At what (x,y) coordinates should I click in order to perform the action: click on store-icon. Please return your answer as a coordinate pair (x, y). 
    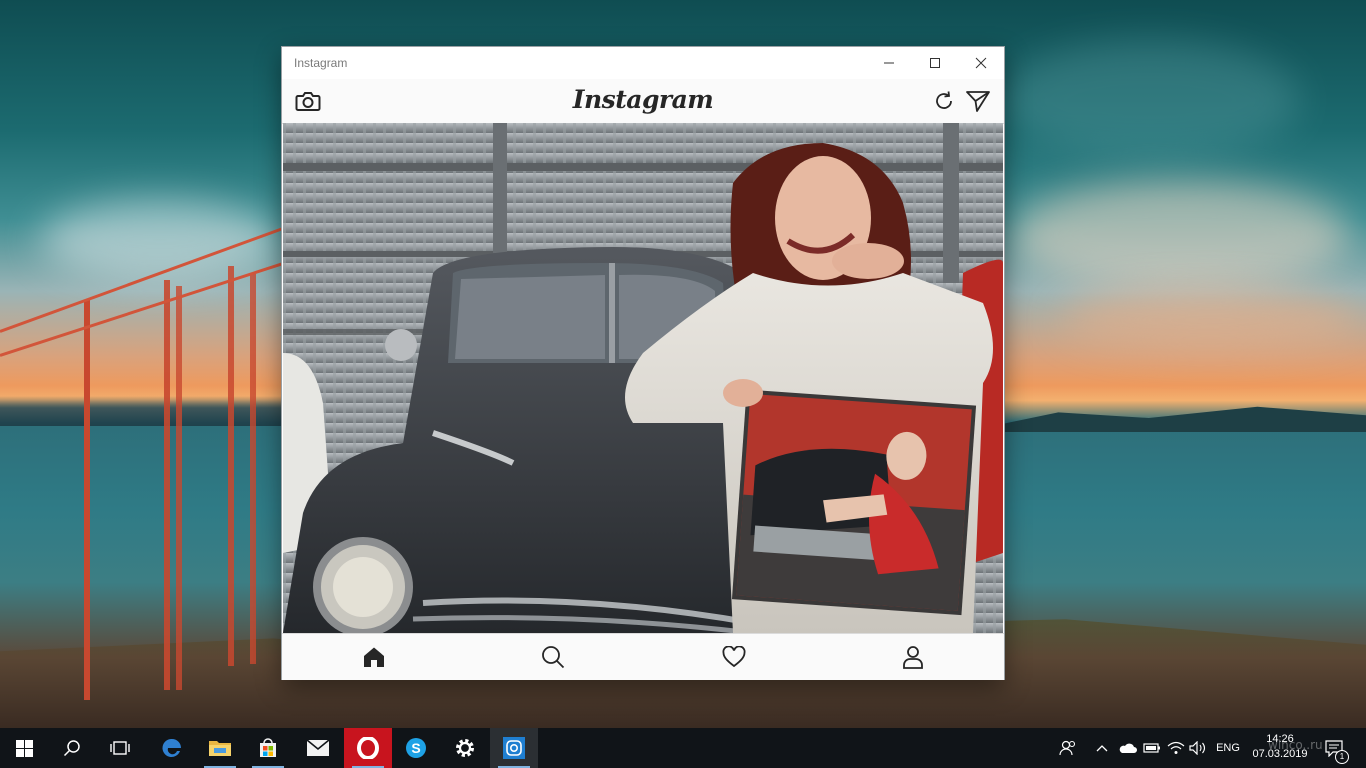
    Looking at the image, I should click on (268, 747).